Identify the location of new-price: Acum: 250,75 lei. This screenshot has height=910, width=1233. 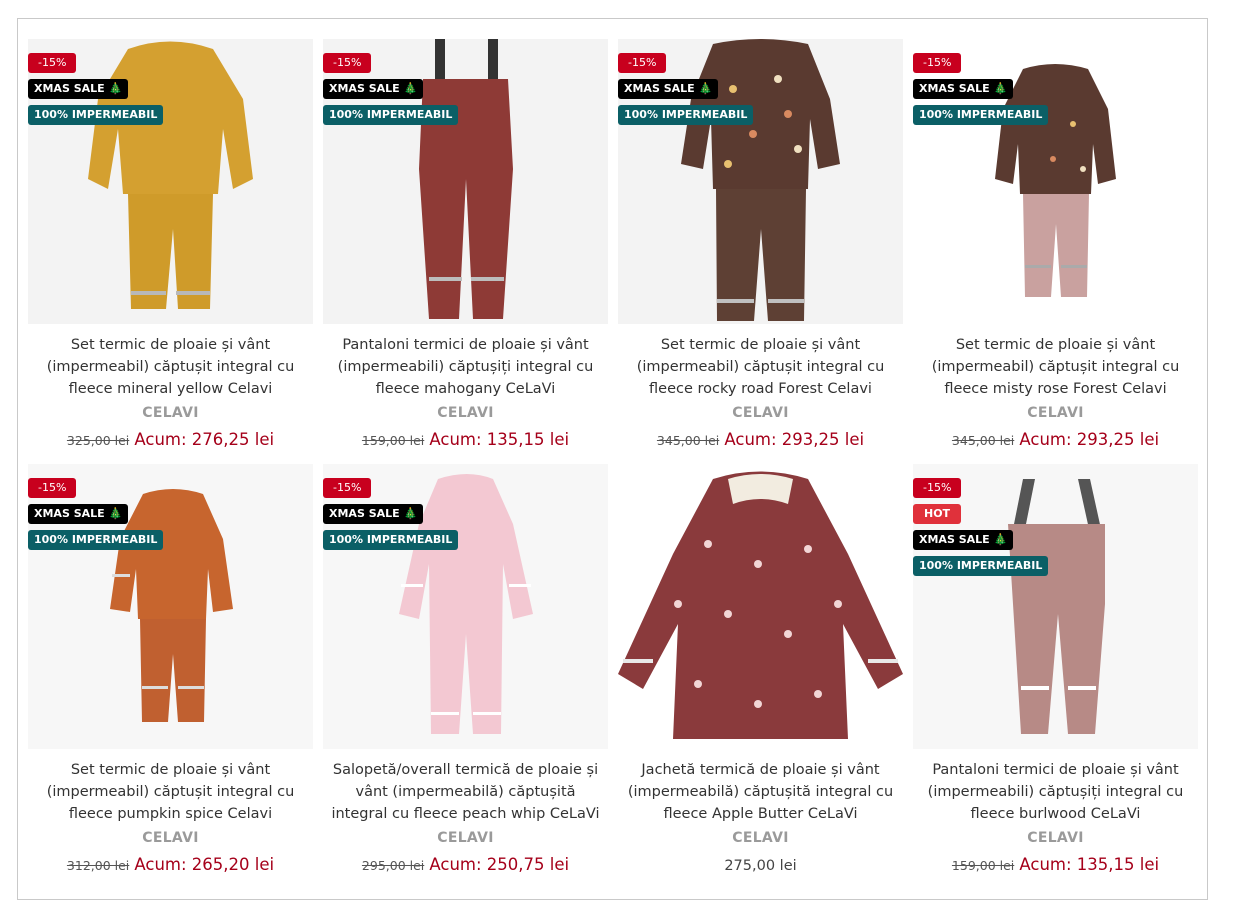
(499, 864).